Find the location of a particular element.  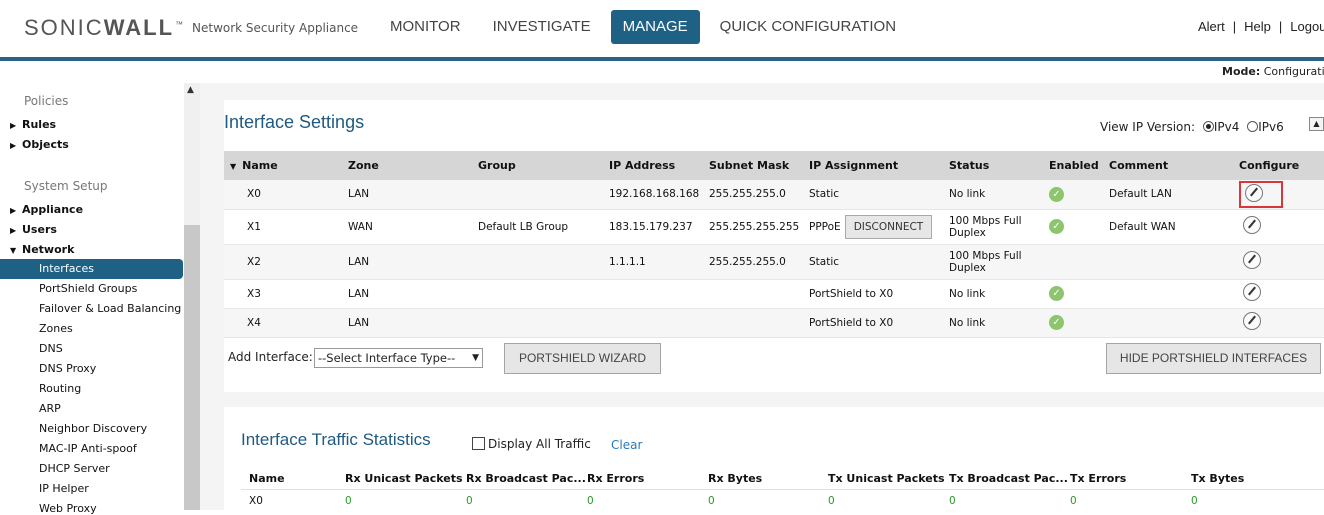

top-links: Alert | Help | Logout is located at coordinates (1261, 26).